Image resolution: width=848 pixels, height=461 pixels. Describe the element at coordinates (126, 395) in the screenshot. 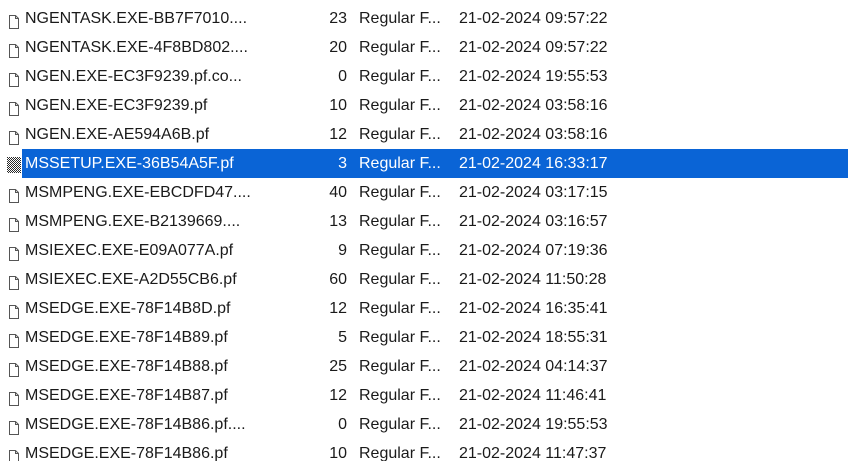

I see `file-name: MSEDGE.EXE-78F14B87.pf` at that location.